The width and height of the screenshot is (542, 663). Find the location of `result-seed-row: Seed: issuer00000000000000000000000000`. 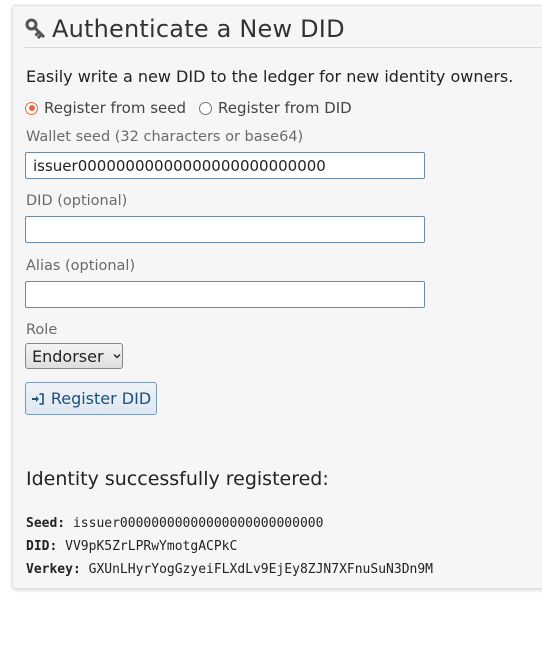

result-seed-row: Seed: issuer00000000000000000000000000 is located at coordinates (174, 523).